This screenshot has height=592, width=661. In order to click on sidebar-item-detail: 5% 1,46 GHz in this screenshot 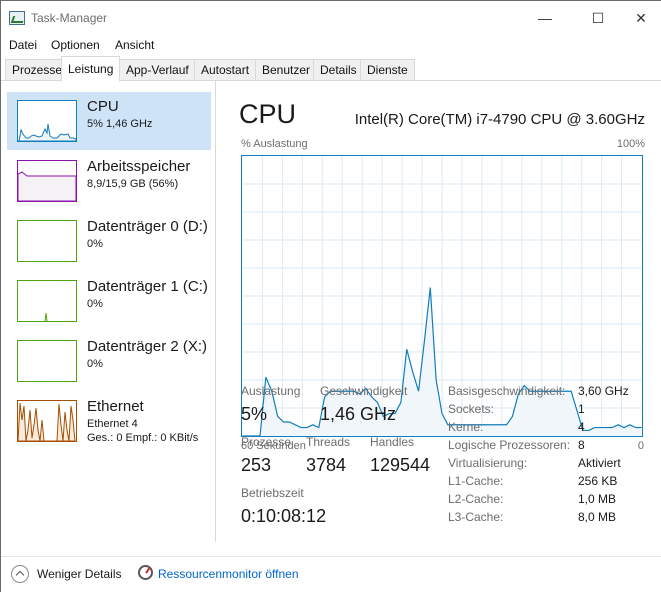, I will do `click(120, 124)`.